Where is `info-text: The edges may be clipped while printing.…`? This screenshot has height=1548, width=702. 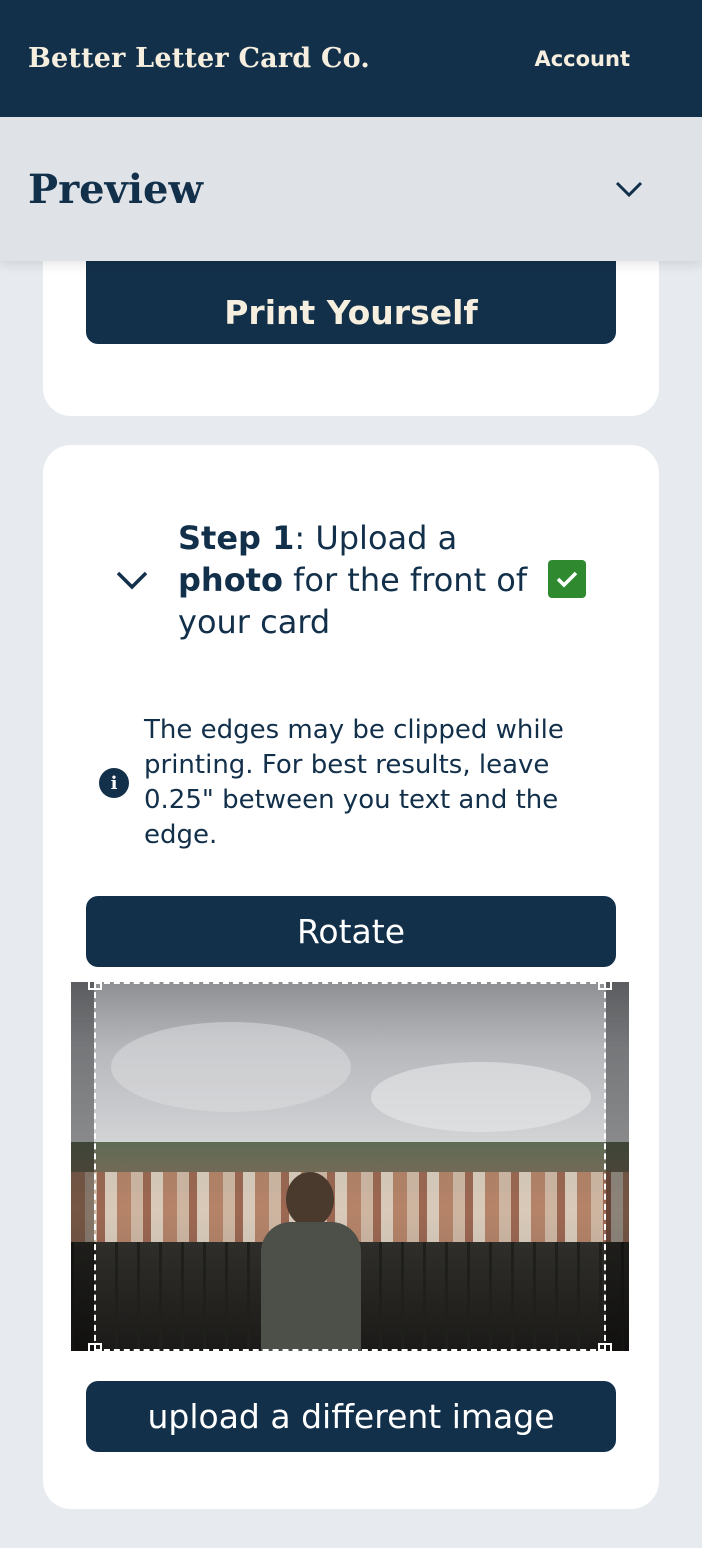
info-text: The edges may be clipped while printing.… is located at coordinates (354, 782).